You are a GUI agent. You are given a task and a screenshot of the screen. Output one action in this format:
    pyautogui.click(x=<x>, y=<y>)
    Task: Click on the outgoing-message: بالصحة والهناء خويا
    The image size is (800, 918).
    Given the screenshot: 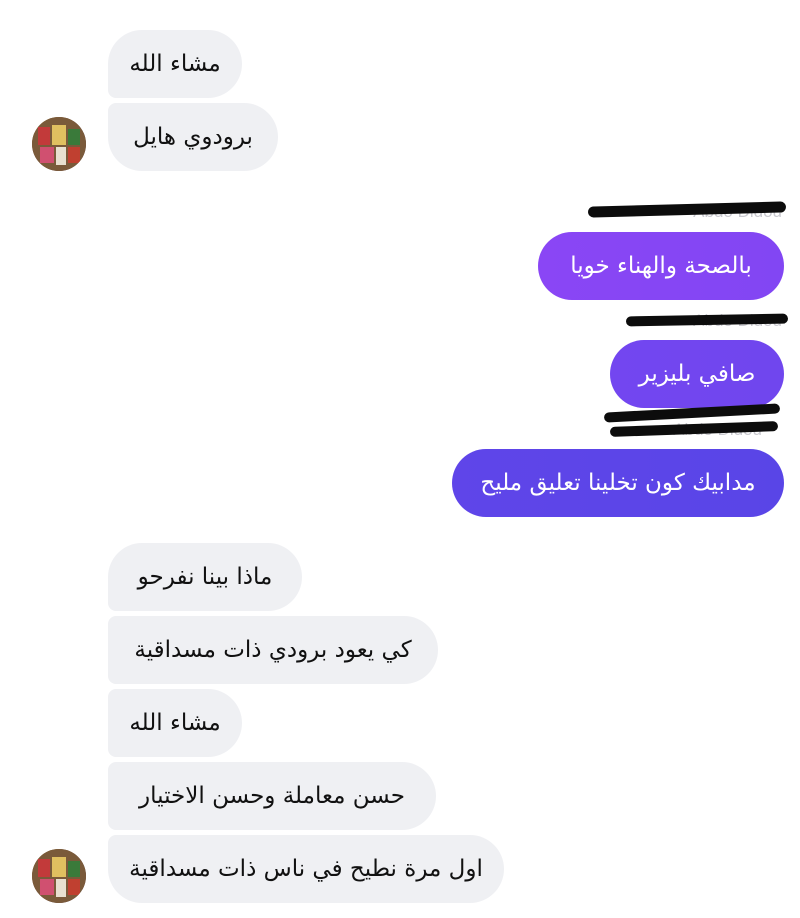 What is the action you would take?
    pyautogui.click(x=661, y=266)
    